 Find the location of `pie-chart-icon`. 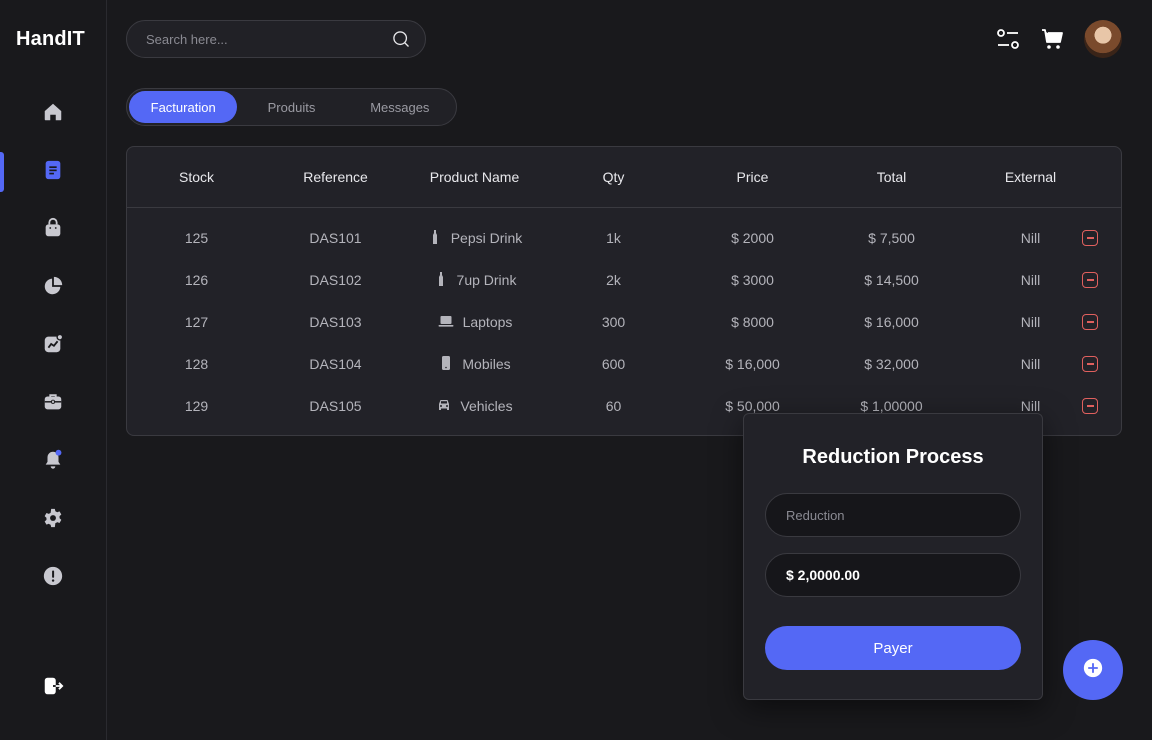

pie-chart-icon is located at coordinates (53, 288).